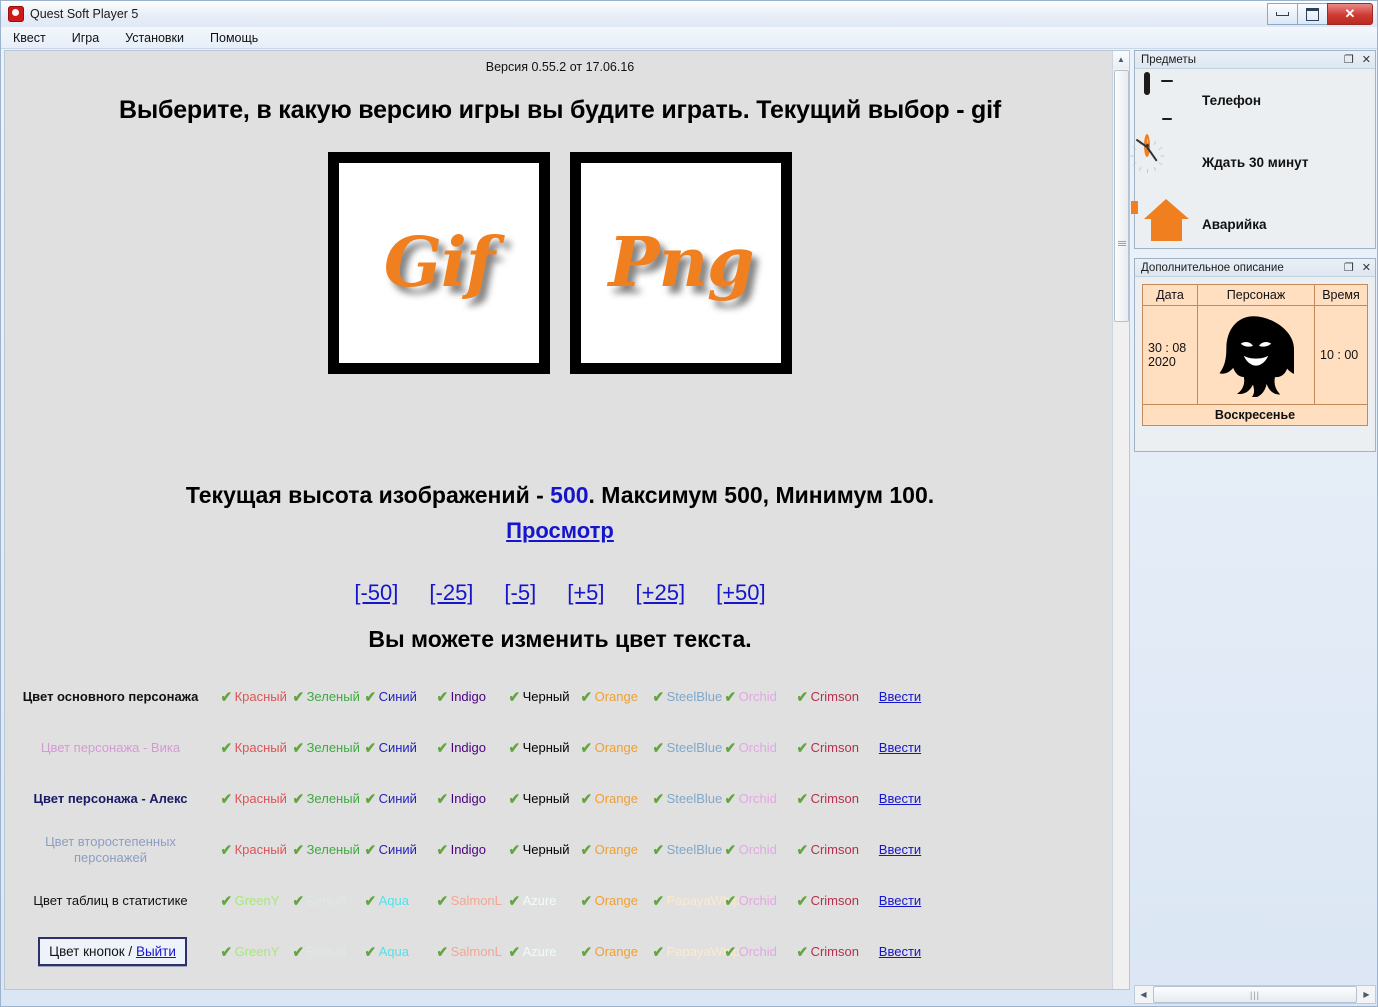  I want to click on button-color-exit-button: Цвет кнопок / Выйти, so click(112, 951).